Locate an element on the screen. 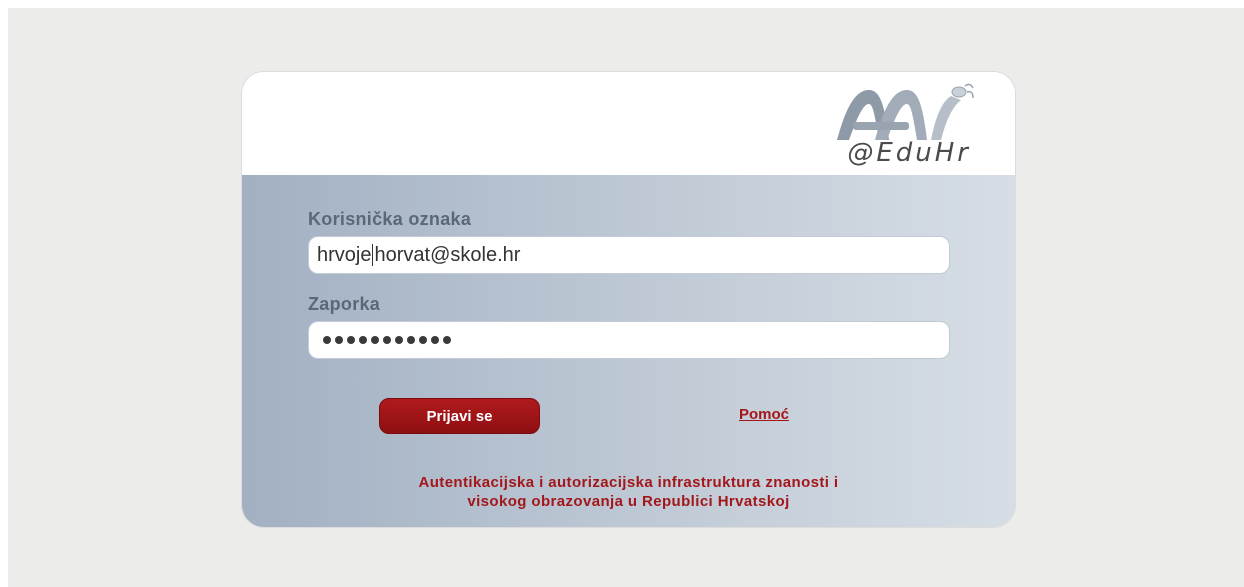 This screenshot has height=587, width=1244. help-link: Pomoć is located at coordinates (764, 414).